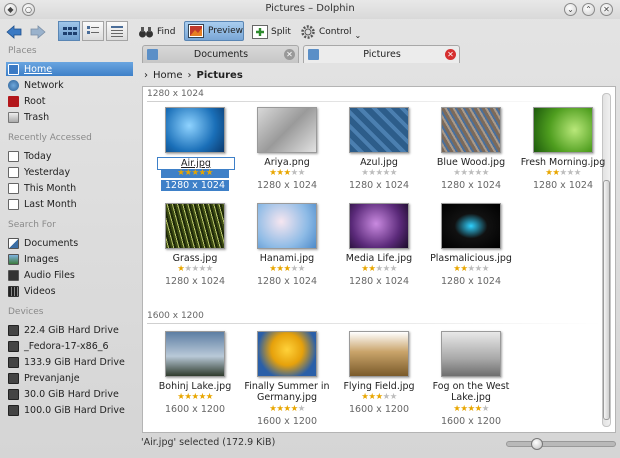 The height and width of the screenshot is (458, 620). I want to click on file-item: Grass.jpg ★★★★★ 1280 x 1024, so click(195, 250).